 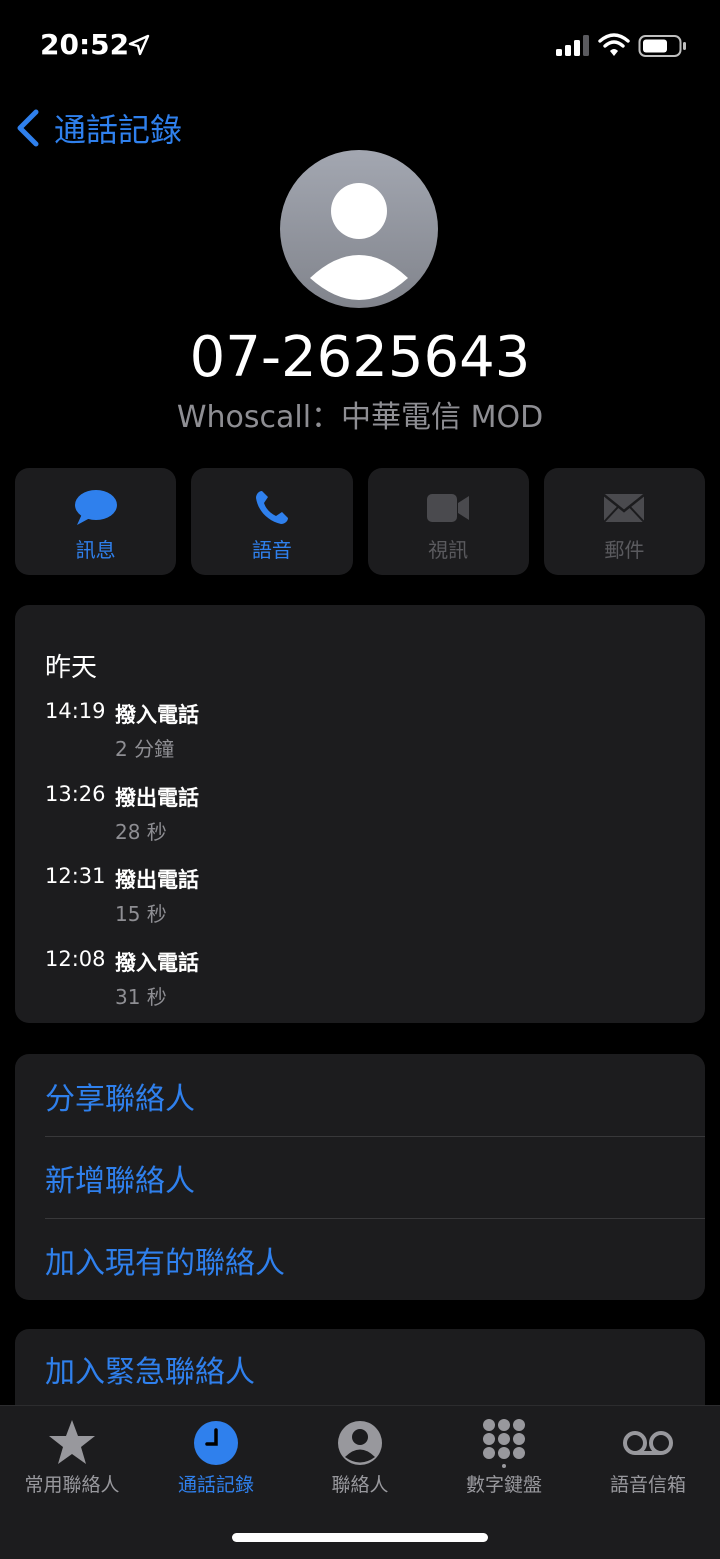 What do you see at coordinates (359, 241) in the screenshot?
I see `person-placeholder-icon` at bounding box center [359, 241].